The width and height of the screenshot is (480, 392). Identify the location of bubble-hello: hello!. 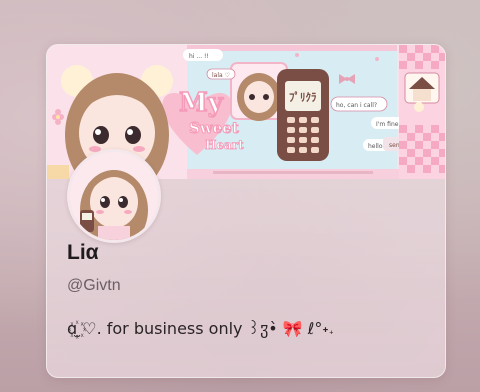
(376, 146).